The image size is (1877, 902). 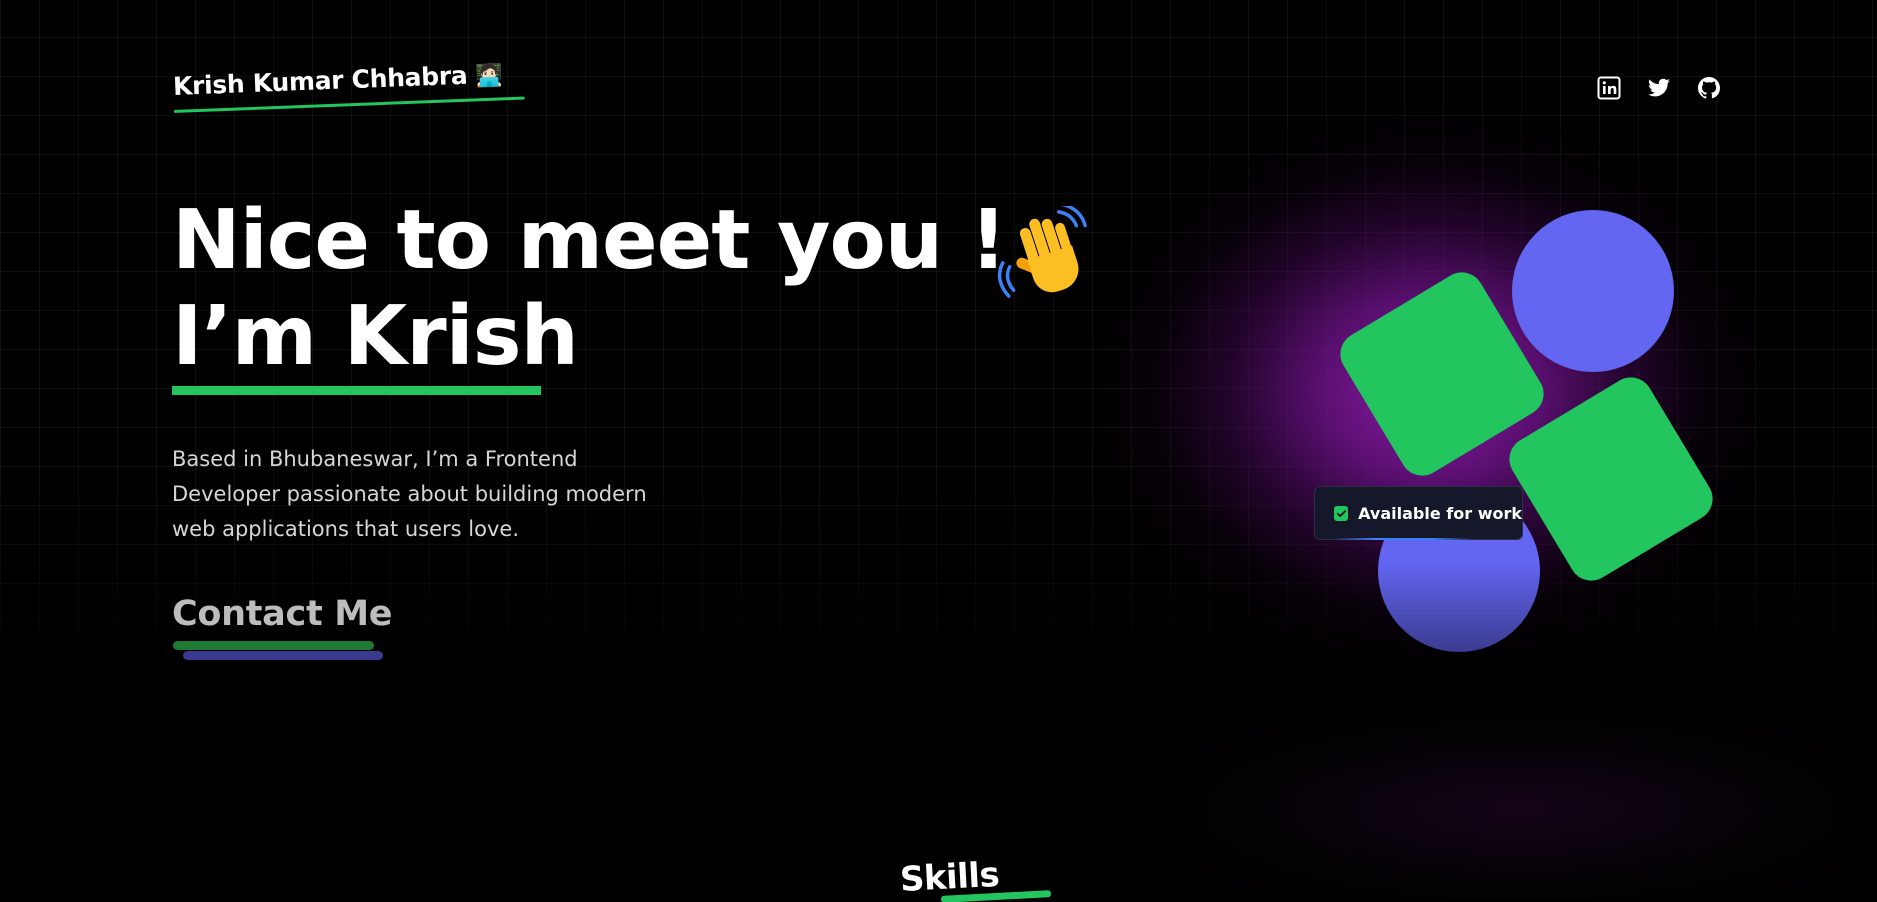 What do you see at coordinates (375, 336) in the screenshot?
I see `hero-intro: I’m Krish` at bounding box center [375, 336].